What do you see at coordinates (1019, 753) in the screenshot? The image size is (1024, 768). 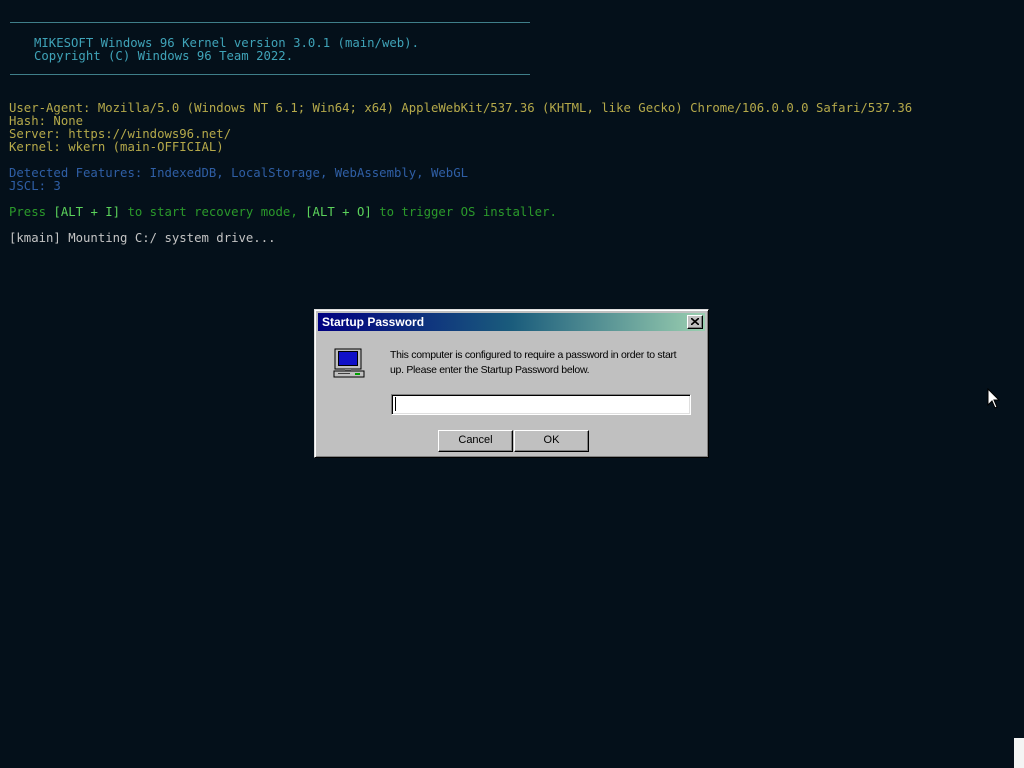 I see `corner-edge-artifact` at bounding box center [1019, 753].